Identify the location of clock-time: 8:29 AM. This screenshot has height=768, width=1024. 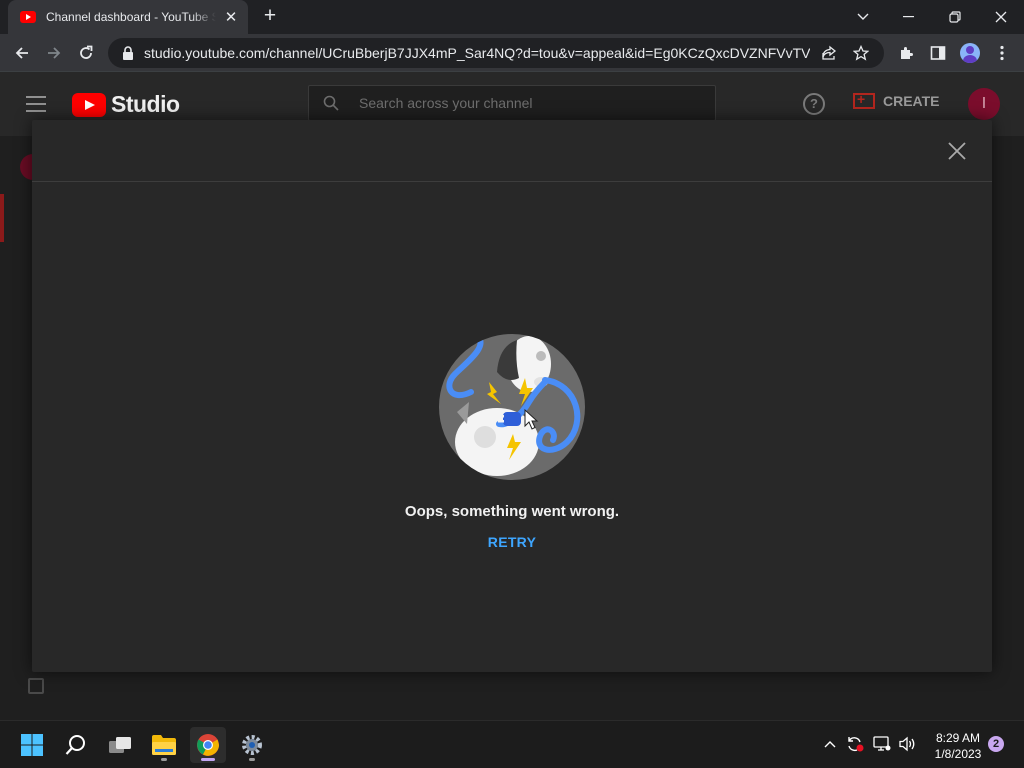
(958, 738).